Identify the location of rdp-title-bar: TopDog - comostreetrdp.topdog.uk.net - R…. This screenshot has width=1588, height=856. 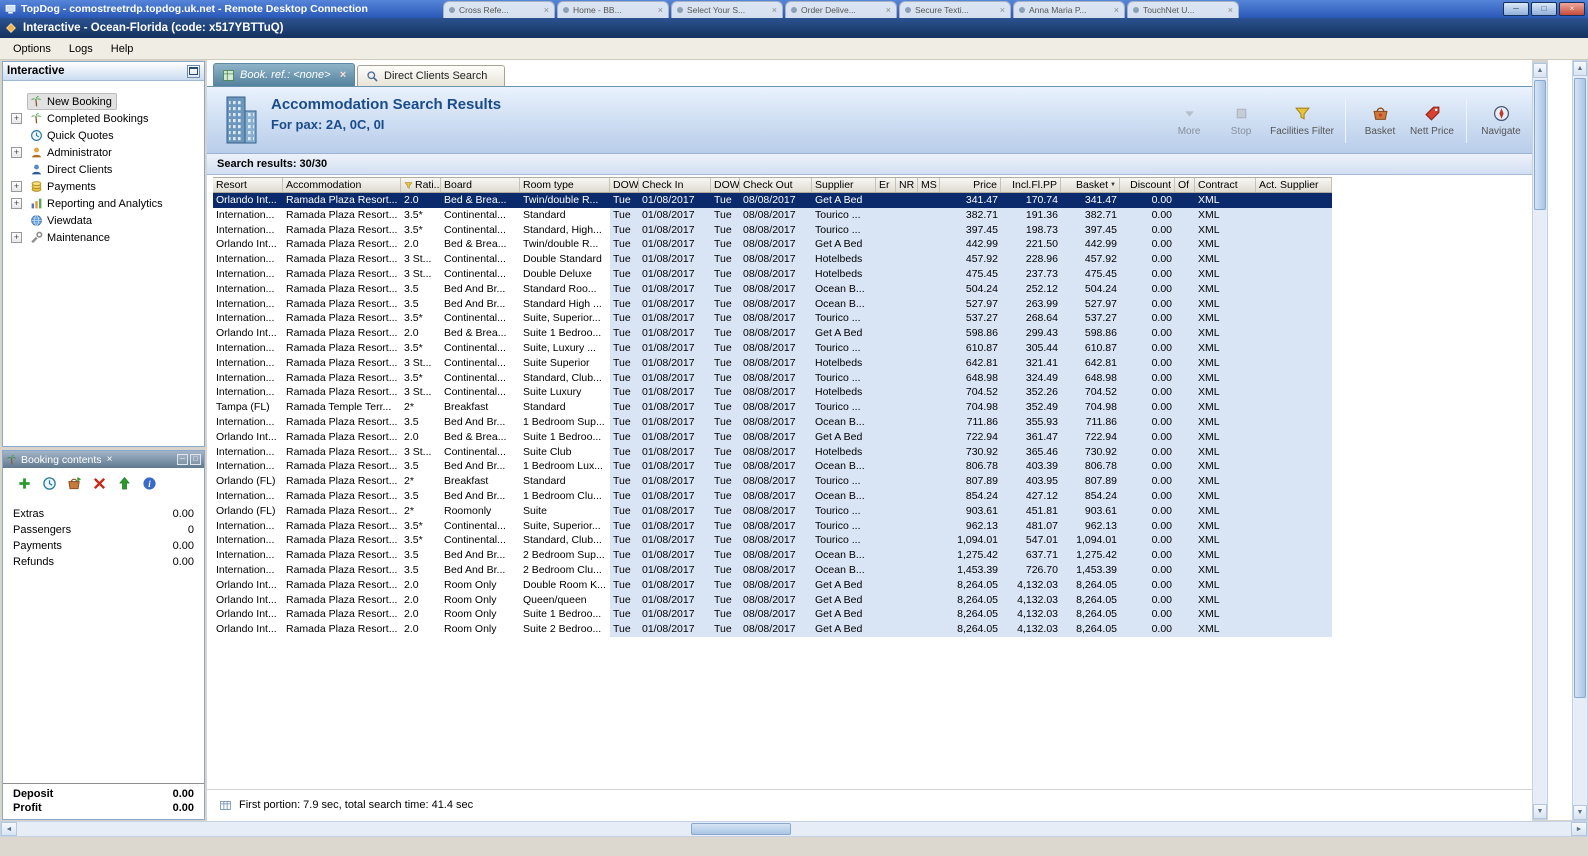
(794, 9).